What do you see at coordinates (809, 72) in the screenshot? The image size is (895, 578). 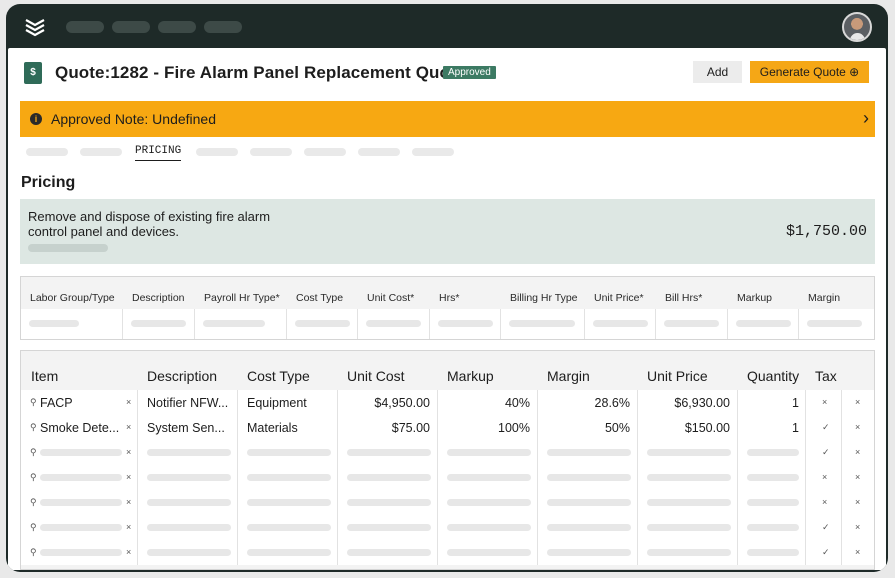 I see `generate-quote-button: Generate Quote ⊕` at bounding box center [809, 72].